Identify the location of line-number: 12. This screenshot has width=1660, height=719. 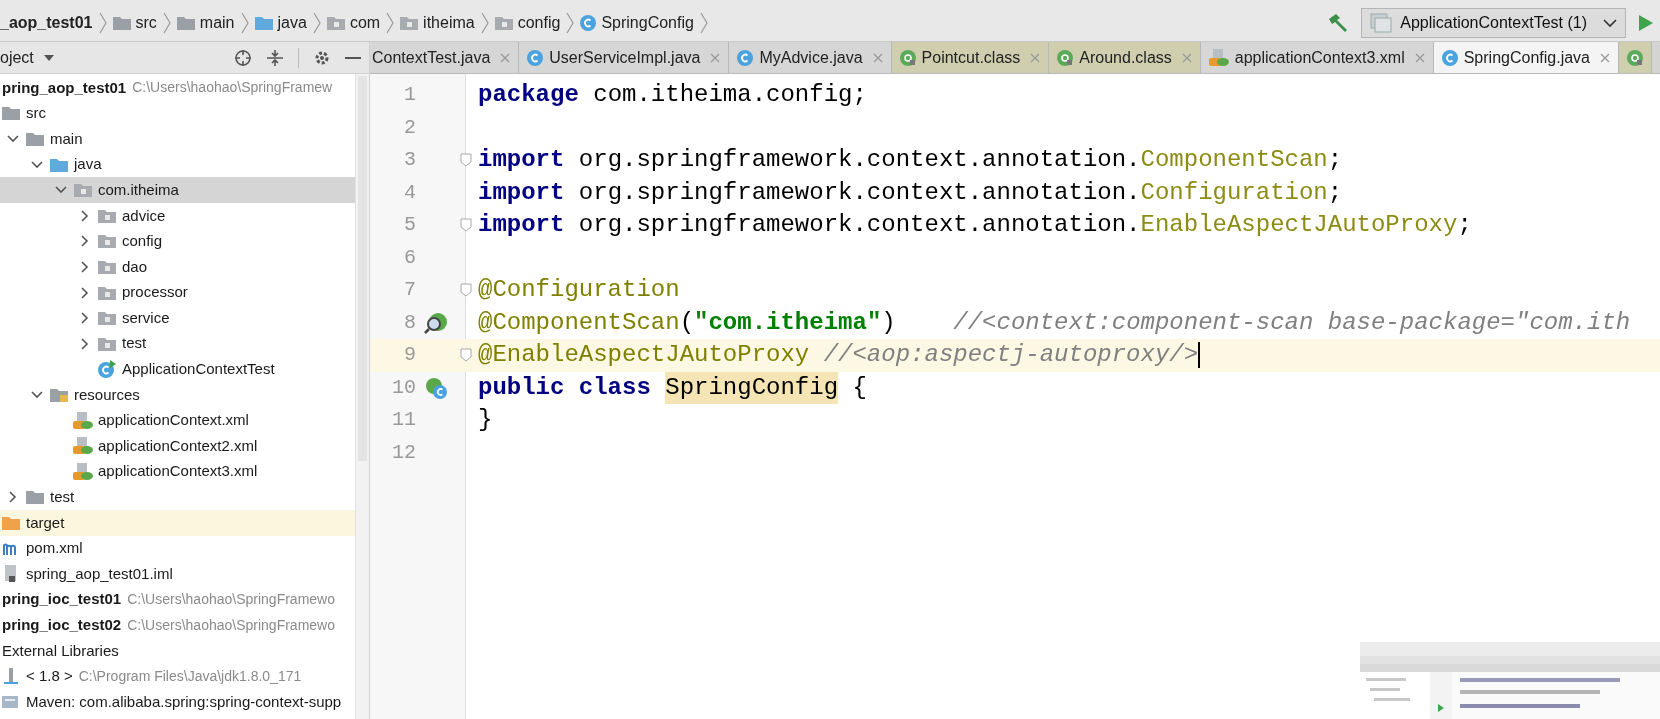
(403, 452).